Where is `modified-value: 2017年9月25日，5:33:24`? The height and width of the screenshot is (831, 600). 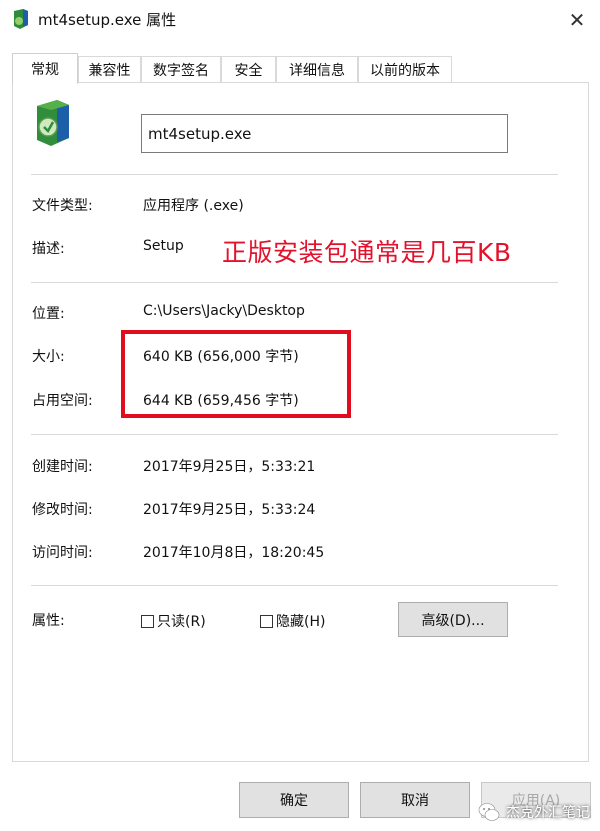
modified-value: 2017年9月25日，5:33:24 is located at coordinates (229, 510).